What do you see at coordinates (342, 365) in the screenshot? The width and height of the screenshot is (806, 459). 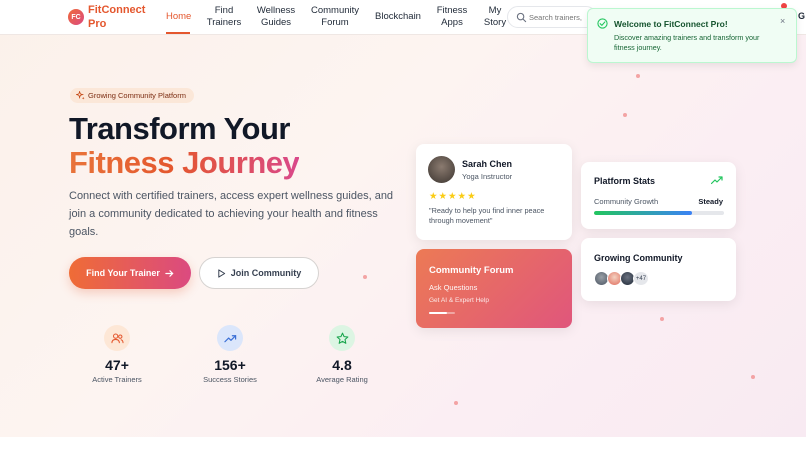 I see `stat-value: 4.8` at bounding box center [342, 365].